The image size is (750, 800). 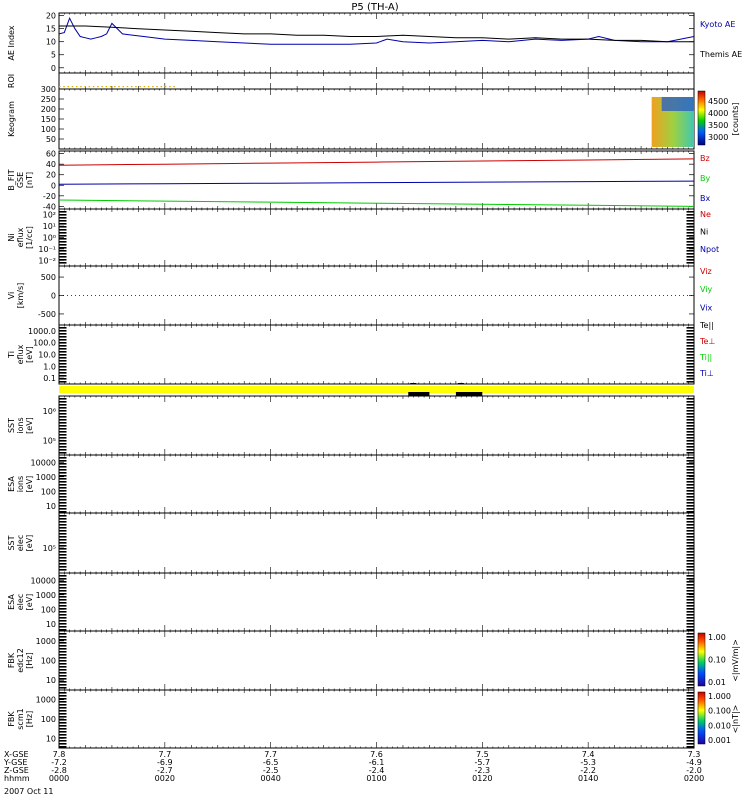 I want to click on panel-esa_i-ylabel: ESA, so click(x=11, y=484).